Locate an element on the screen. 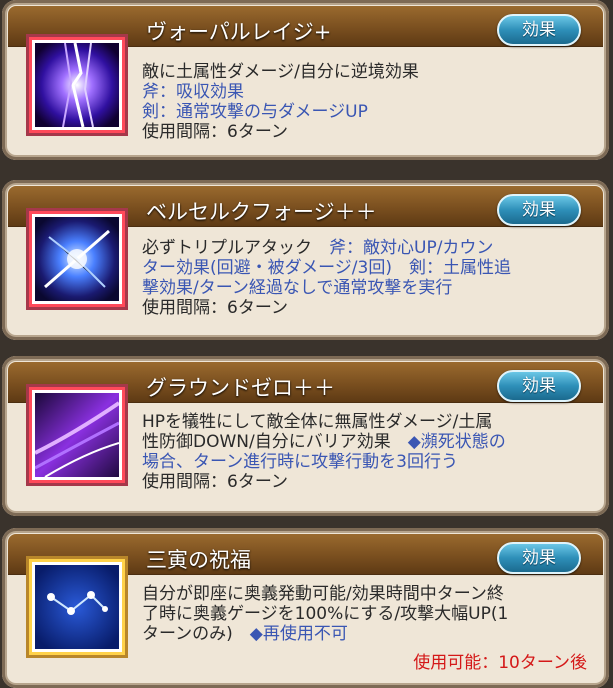  desc-line: 敵に土属性ダメージ/自分に逆境効果 is located at coordinates (363, 72).